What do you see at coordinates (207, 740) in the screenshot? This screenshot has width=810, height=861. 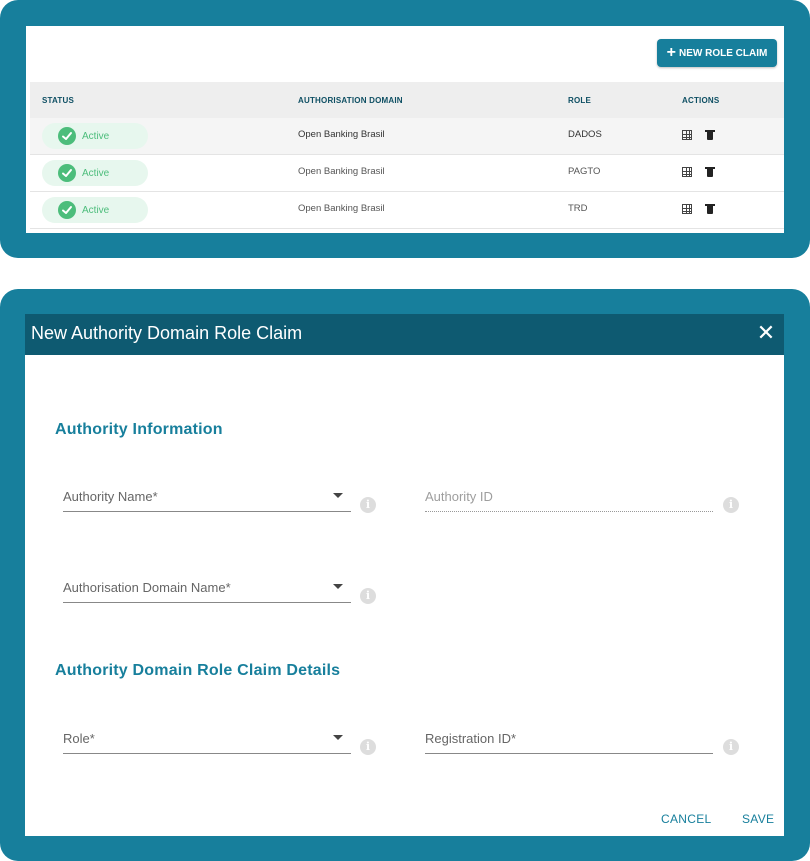 I see `role-select: Role*` at bounding box center [207, 740].